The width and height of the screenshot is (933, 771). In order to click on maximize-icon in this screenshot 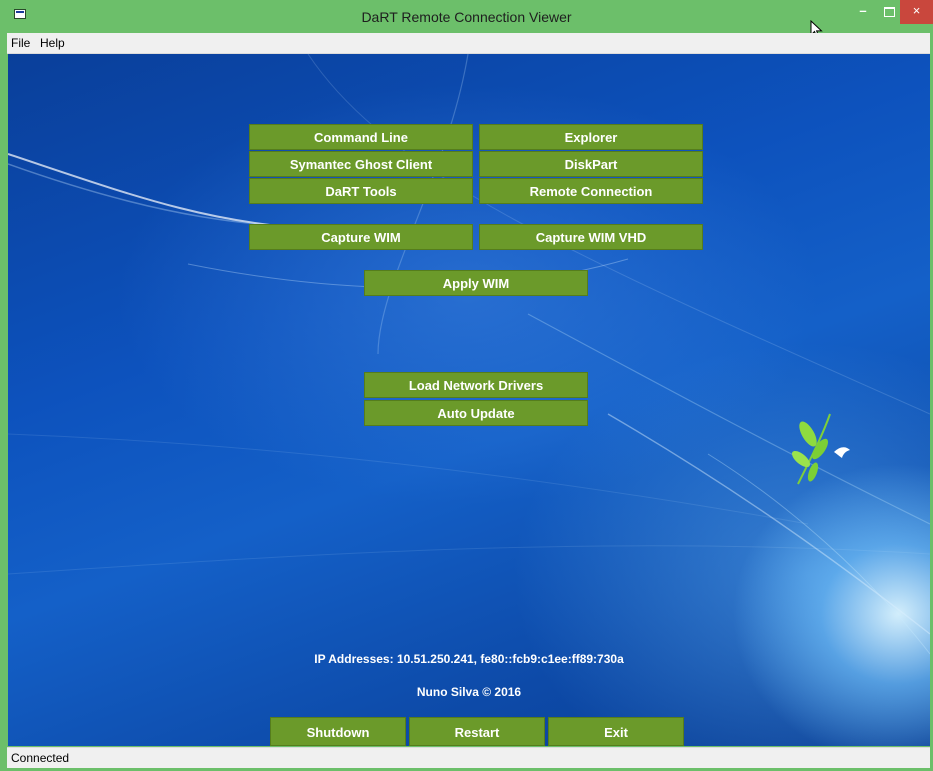, I will do `click(889, 12)`.